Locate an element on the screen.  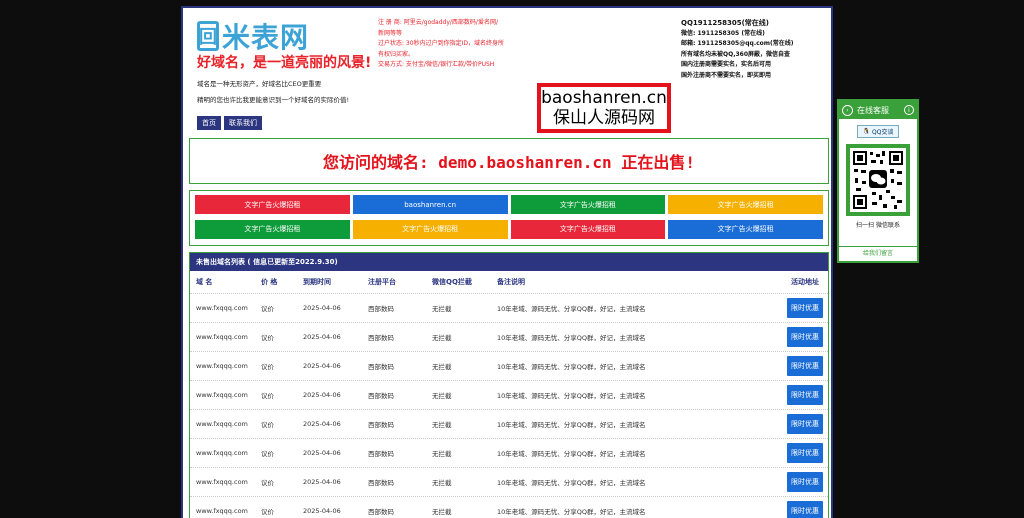
nav-home: 首页 is located at coordinates (209, 123).